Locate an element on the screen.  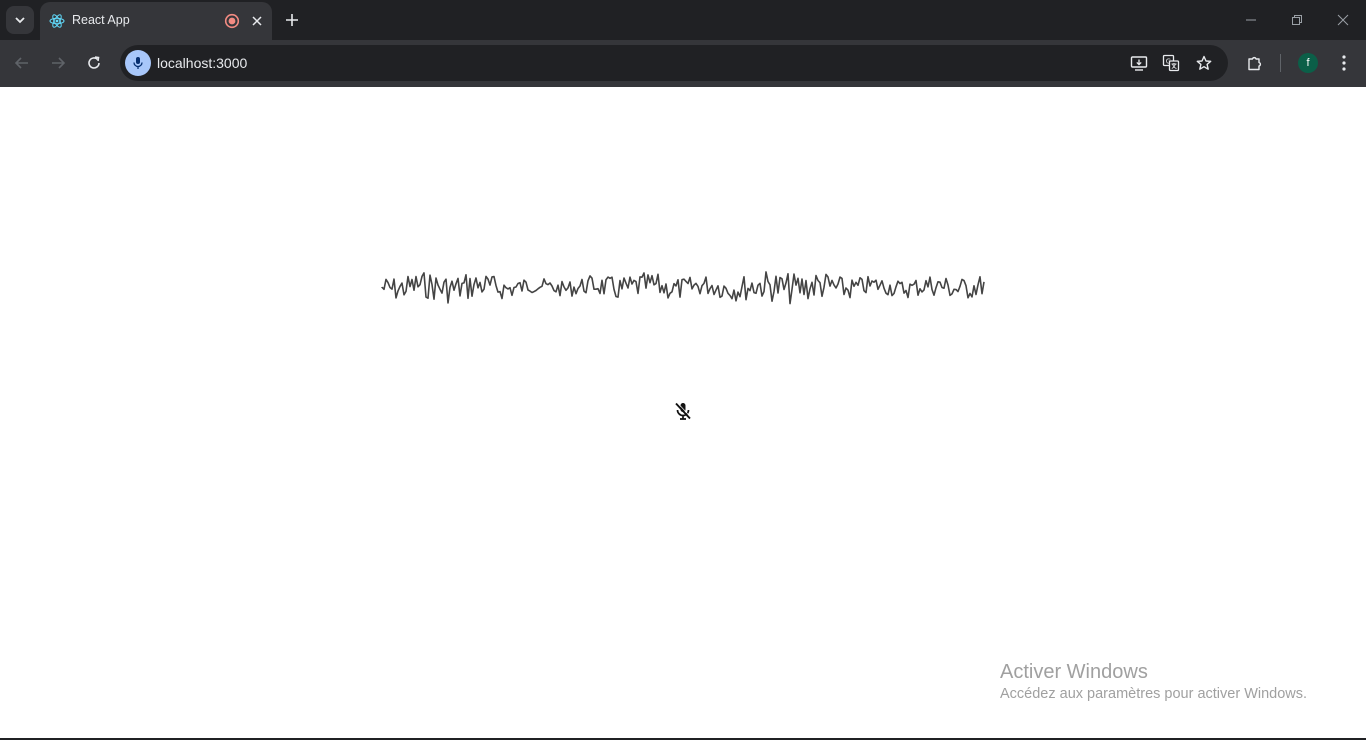
translate-icon: G is located at coordinates (1171, 63).